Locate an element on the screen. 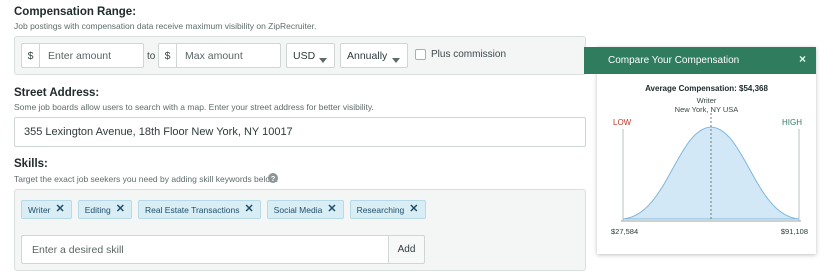  skill-tag: Real Estate Transactions ✕ is located at coordinates (199, 209).